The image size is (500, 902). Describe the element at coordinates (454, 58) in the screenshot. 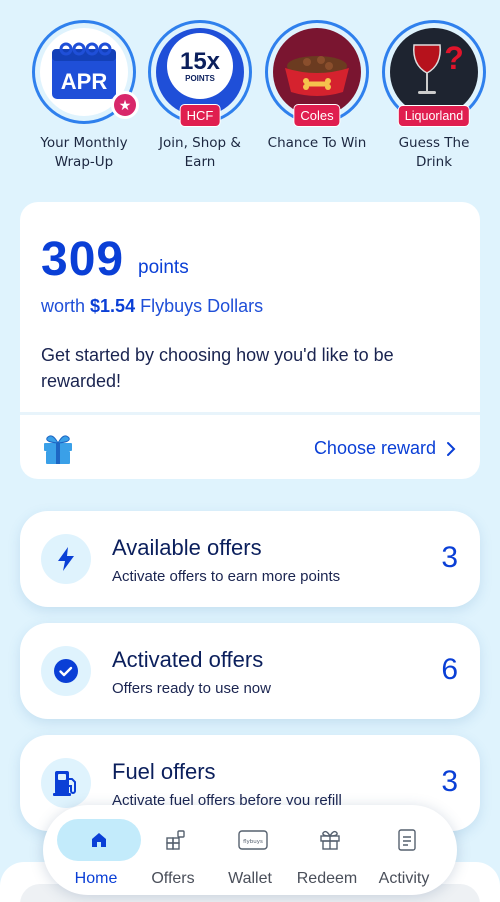

I see `question-mark-icon: ?` at that location.